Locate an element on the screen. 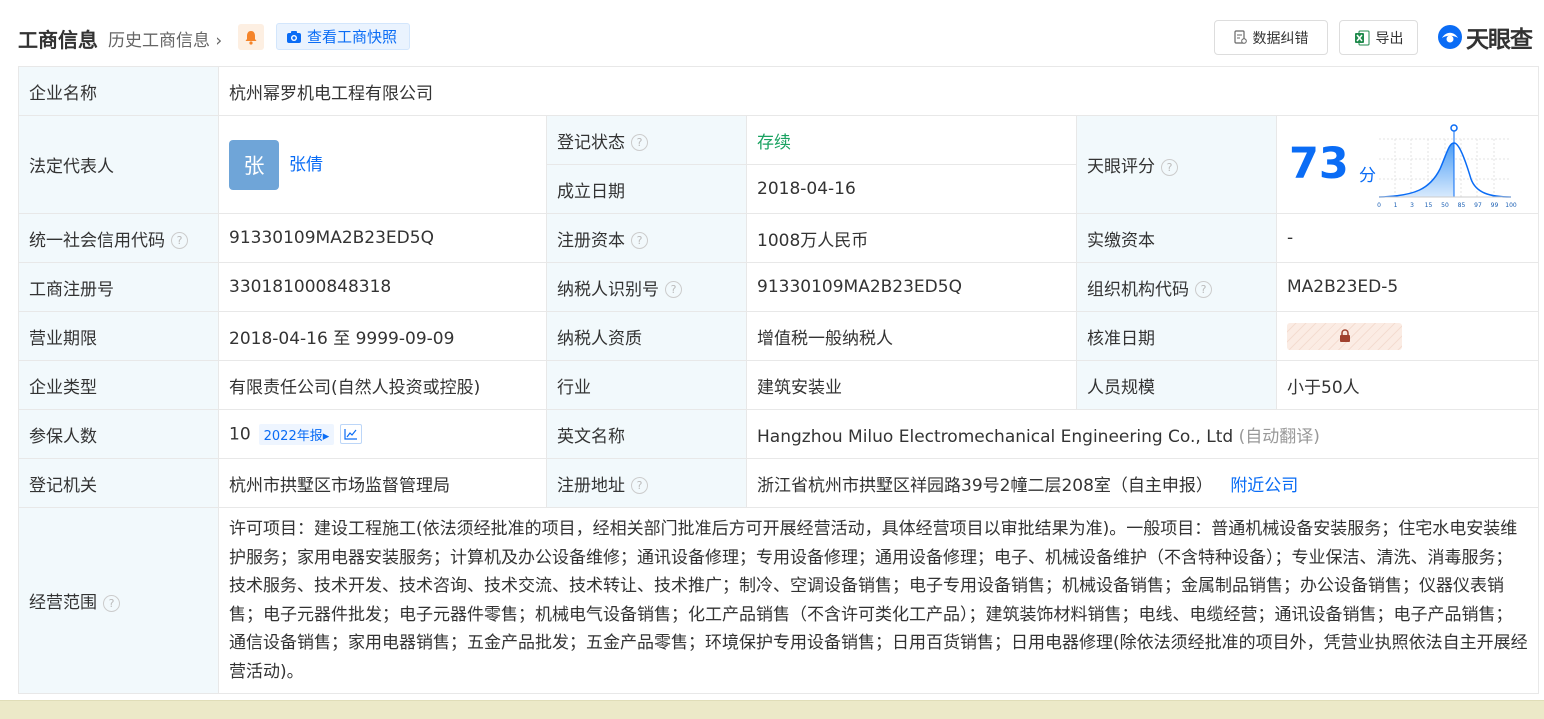 This screenshot has height=719, width=1544. auto-translate-note: (自动翻译) is located at coordinates (1279, 436).